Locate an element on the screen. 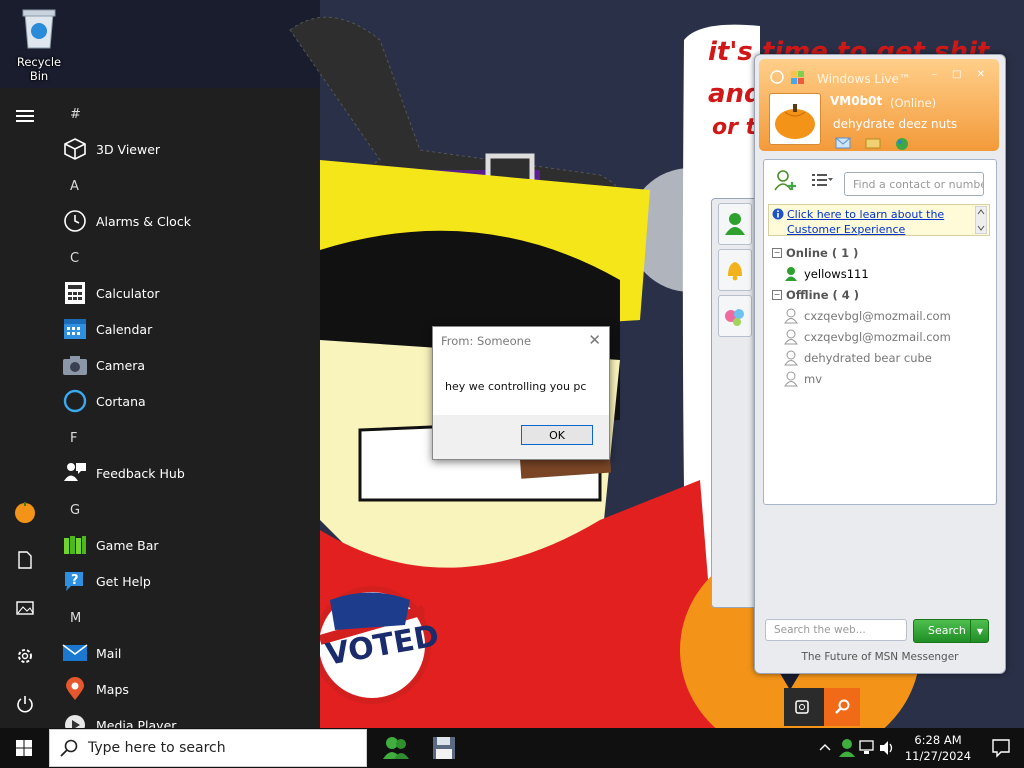  app-maps: Maps is located at coordinates (182, 689).